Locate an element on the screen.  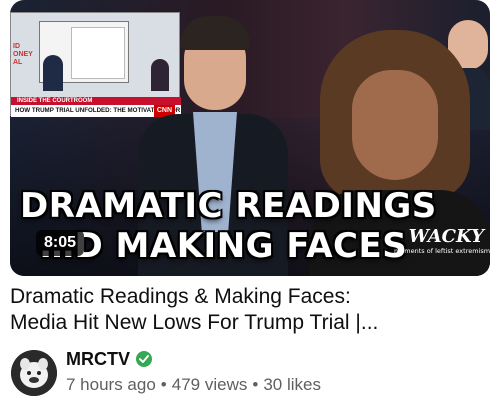
video-metadata: 7 hours ago • 479 views • 30 likes is located at coordinates (193, 385).